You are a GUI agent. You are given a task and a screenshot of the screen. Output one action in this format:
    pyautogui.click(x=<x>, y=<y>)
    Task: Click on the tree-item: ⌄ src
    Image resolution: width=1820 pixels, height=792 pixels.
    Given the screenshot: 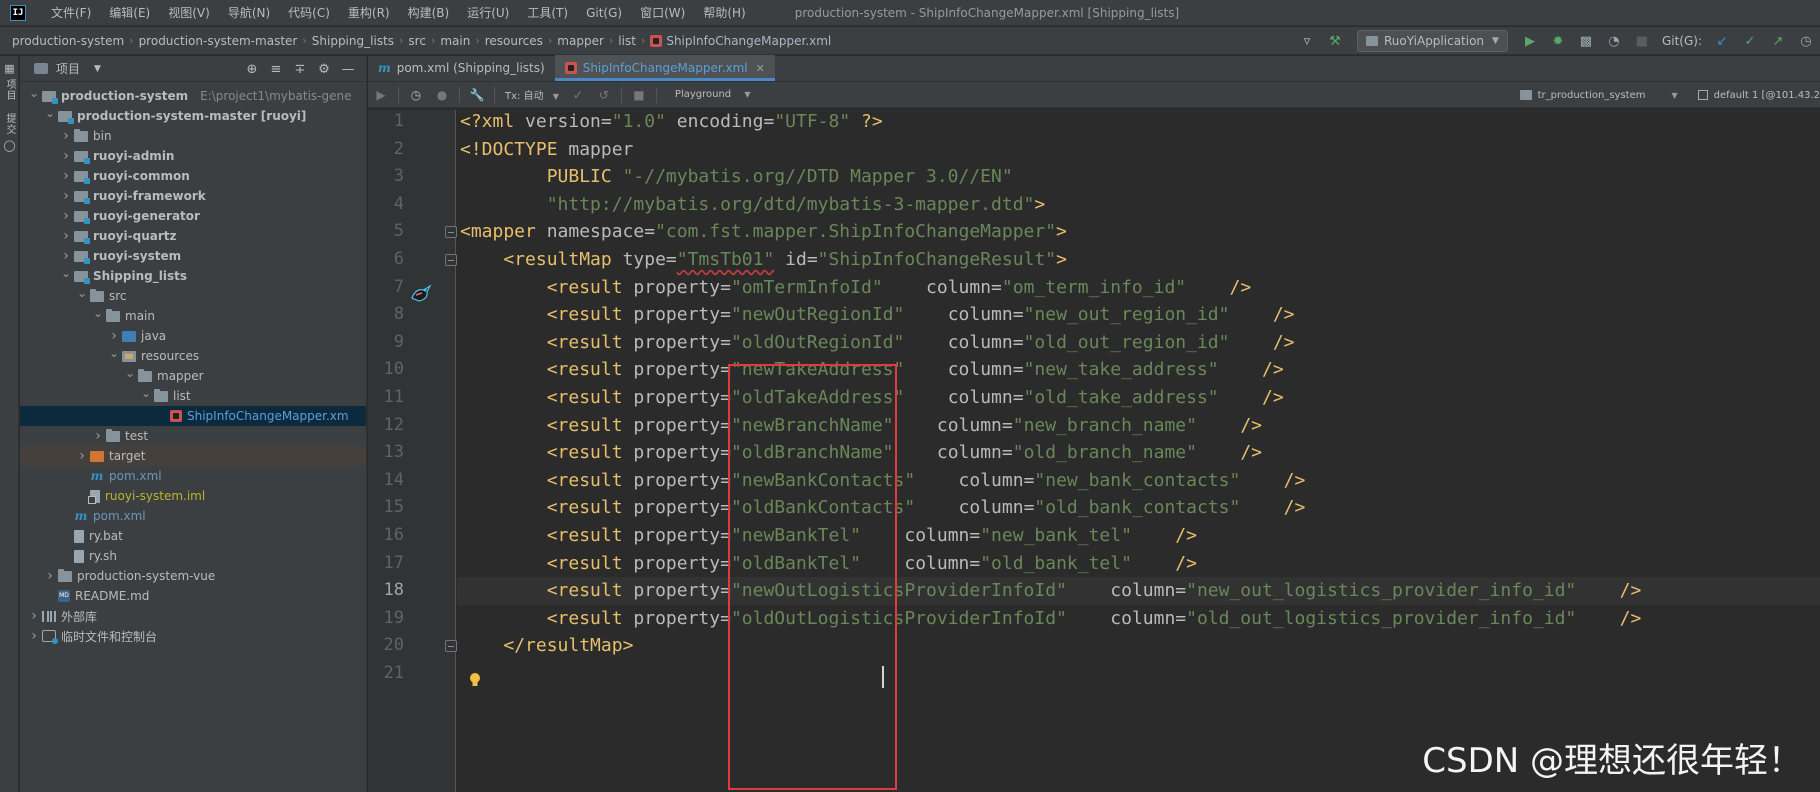 What is the action you would take?
    pyautogui.click(x=193, y=296)
    